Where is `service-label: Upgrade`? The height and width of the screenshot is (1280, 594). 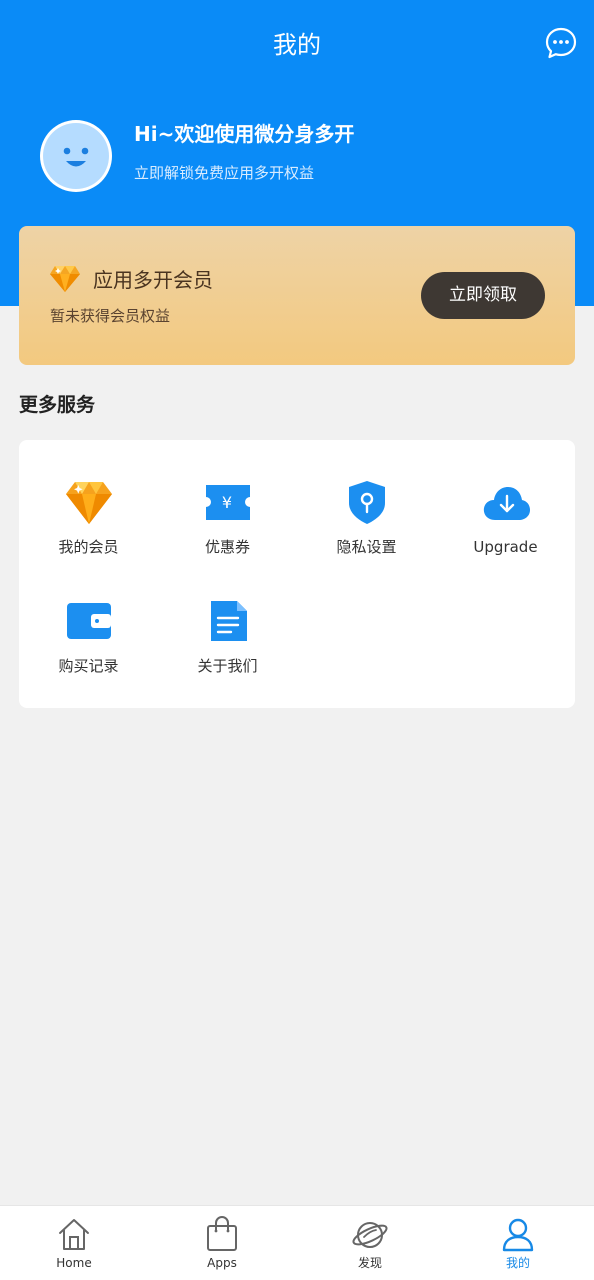
service-label: Upgrade is located at coordinates (505, 547).